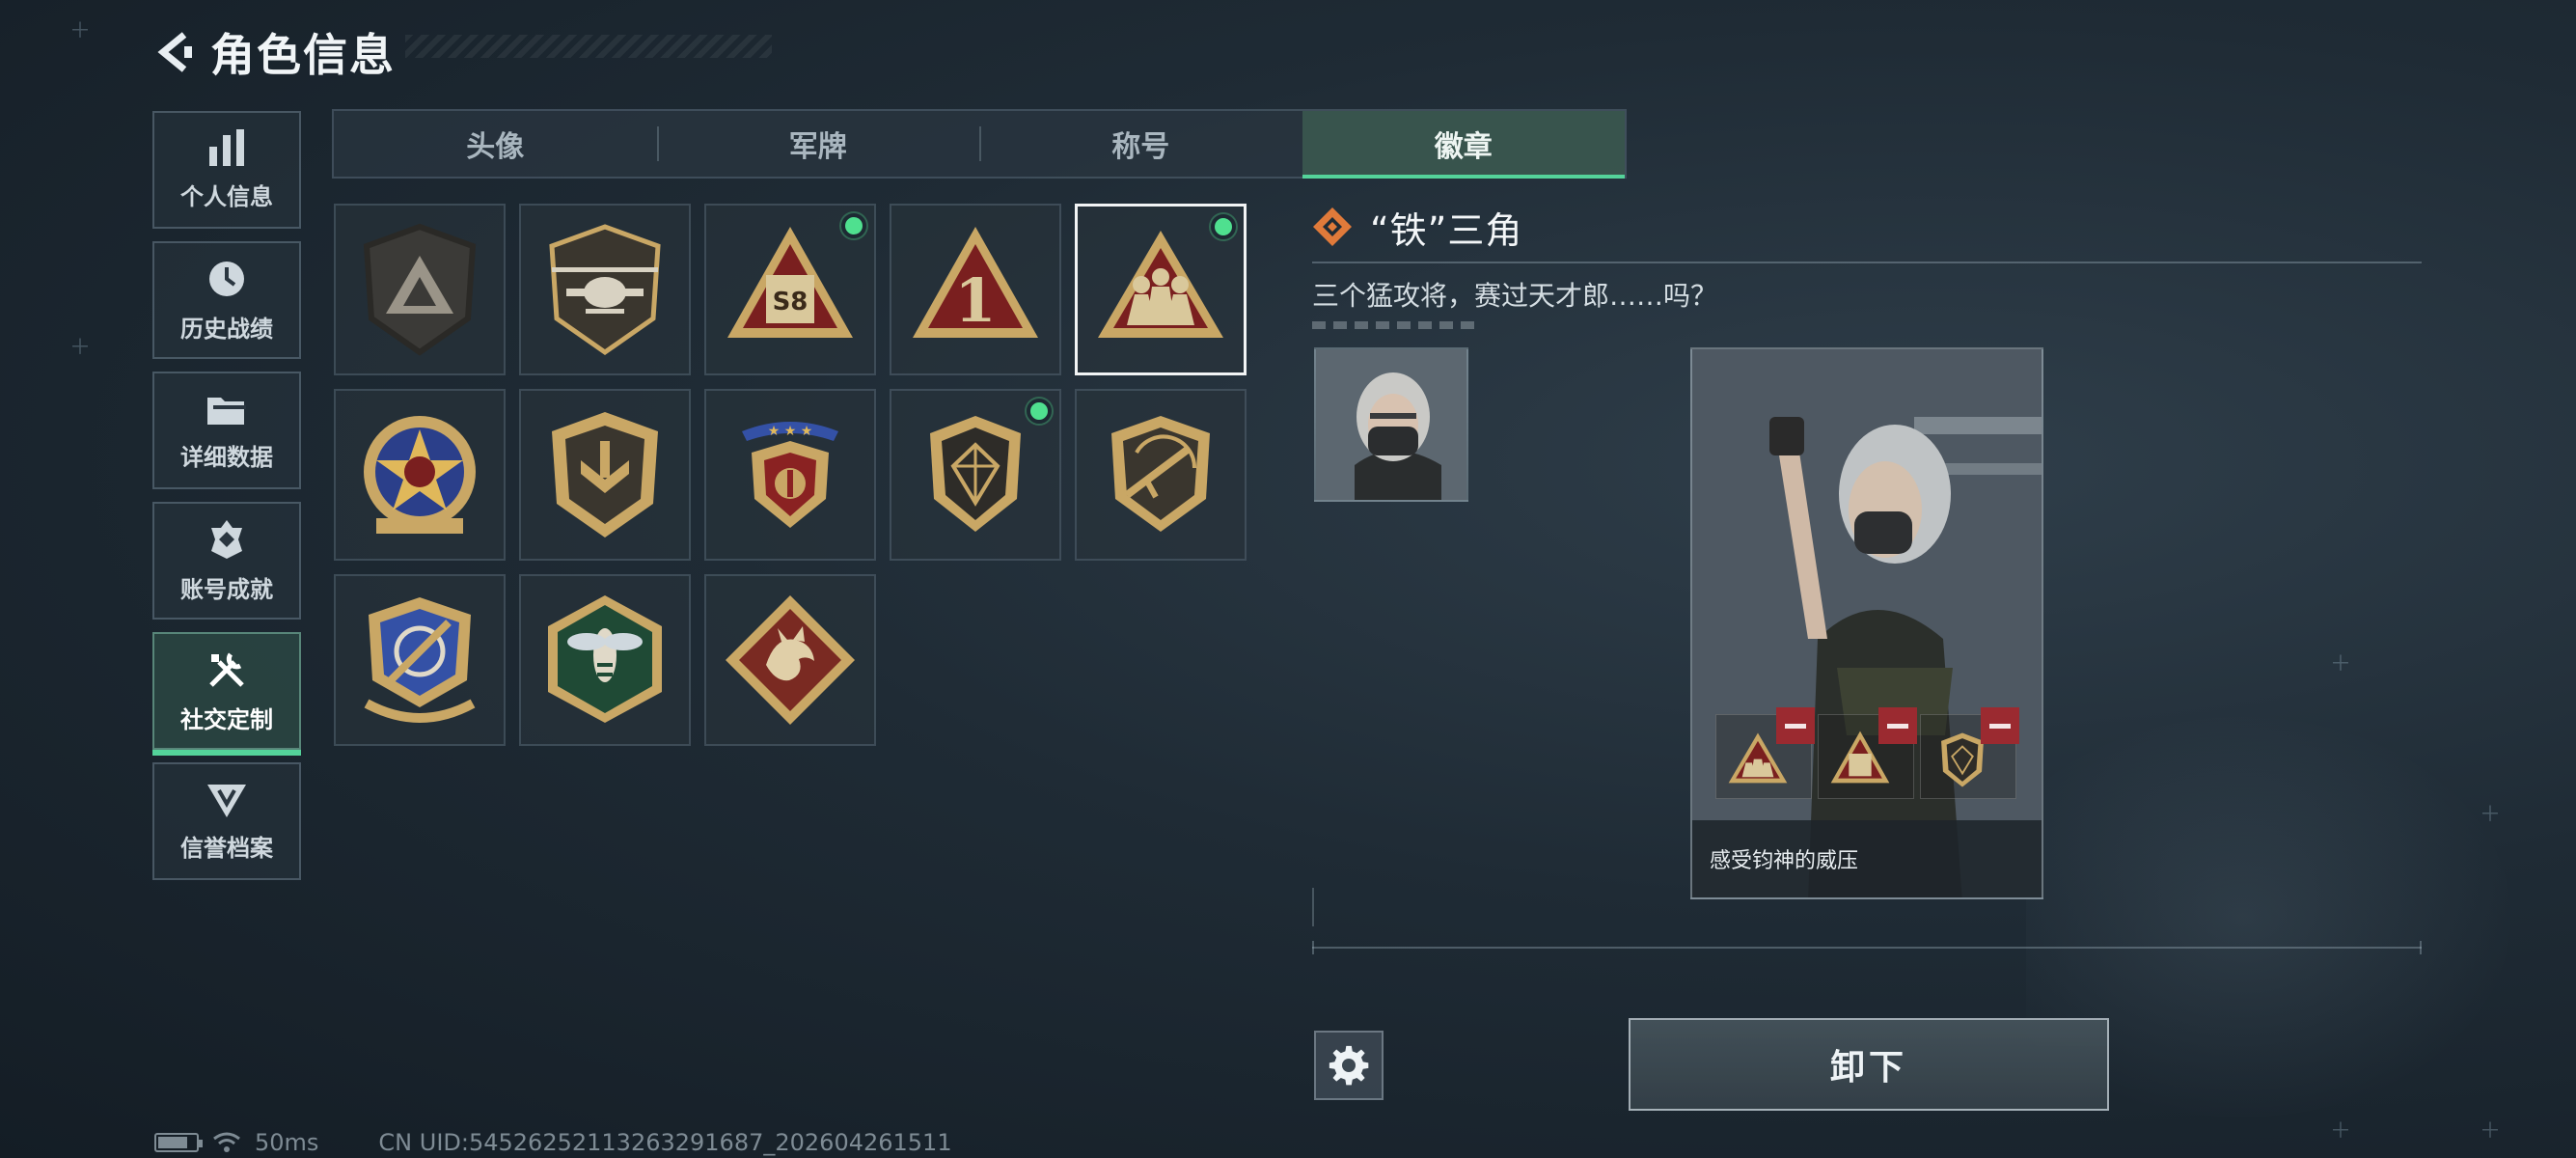 The height and width of the screenshot is (1158, 2576). I want to click on badge-tile-selected, so click(1161, 289).